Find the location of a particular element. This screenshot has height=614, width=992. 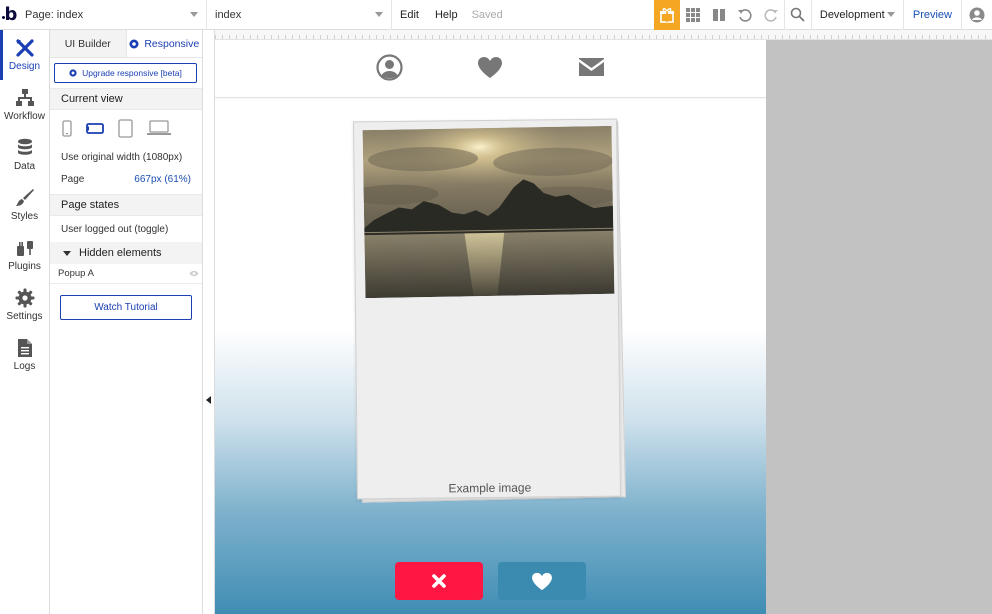

database-icon is located at coordinates (24, 146).